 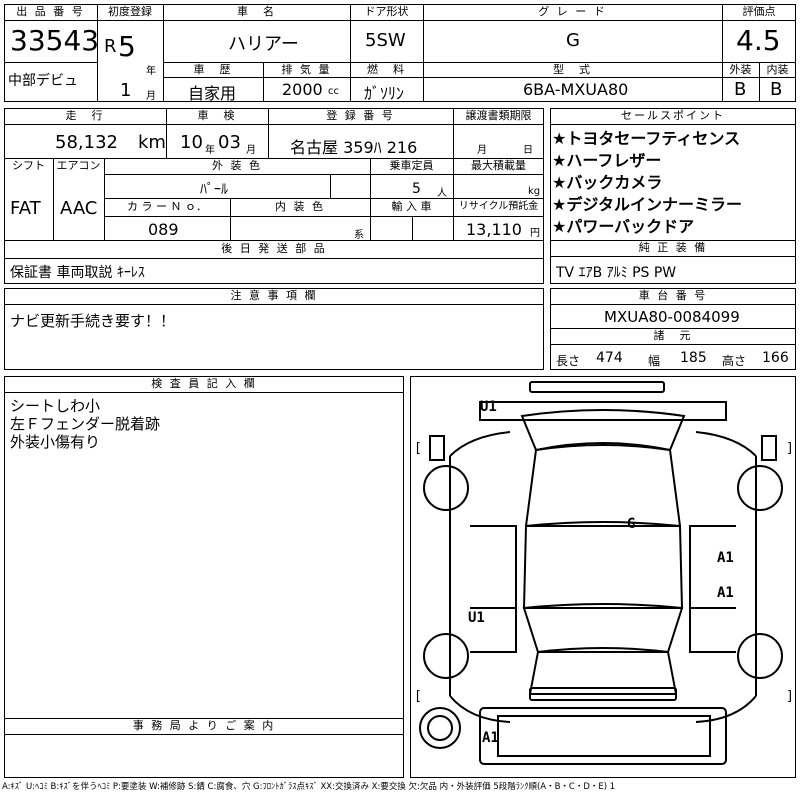 What do you see at coordinates (758, 40) in the screenshot?
I see `score: 4.5` at bounding box center [758, 40].